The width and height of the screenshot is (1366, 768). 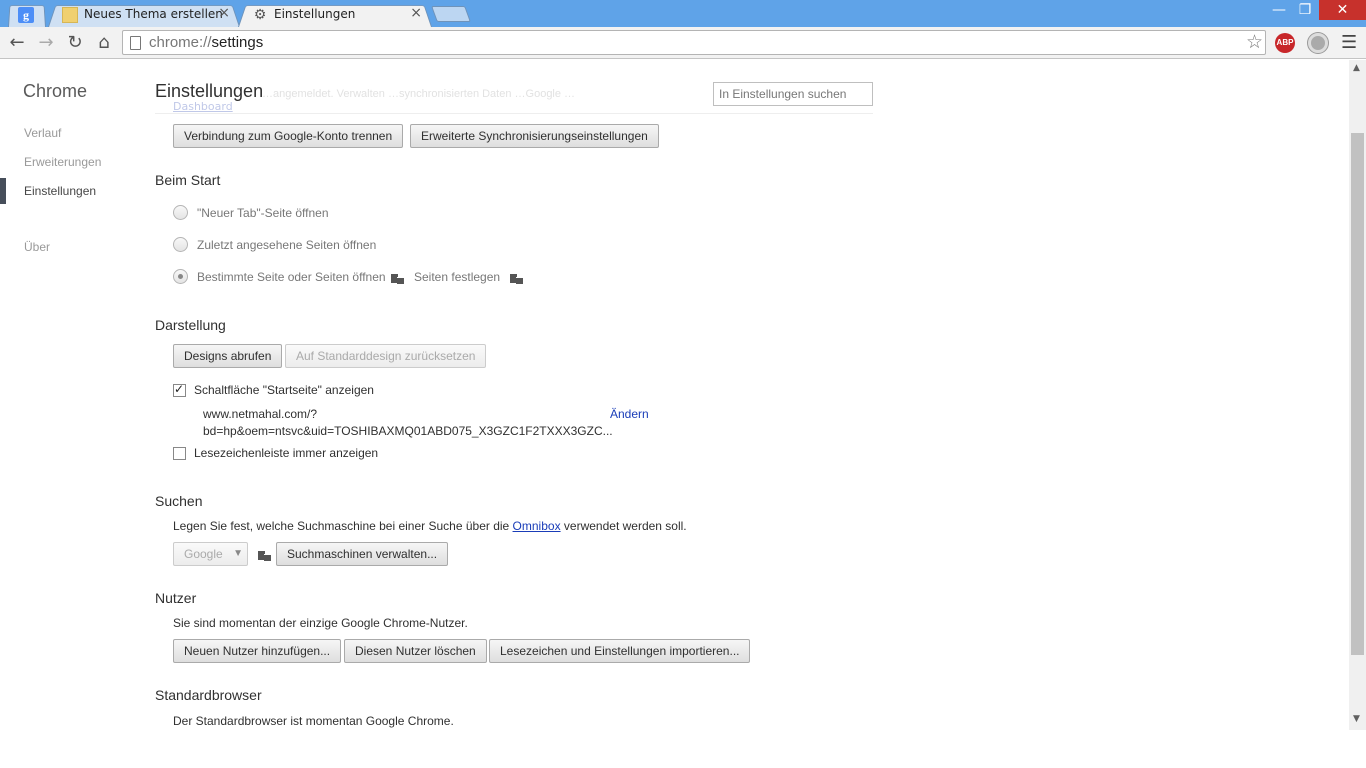 What do you see at coordinates (793, 94) in the screenshot?
I see `settings-search-input: In Einstellungen suchen` at bounding box center [793, 94].